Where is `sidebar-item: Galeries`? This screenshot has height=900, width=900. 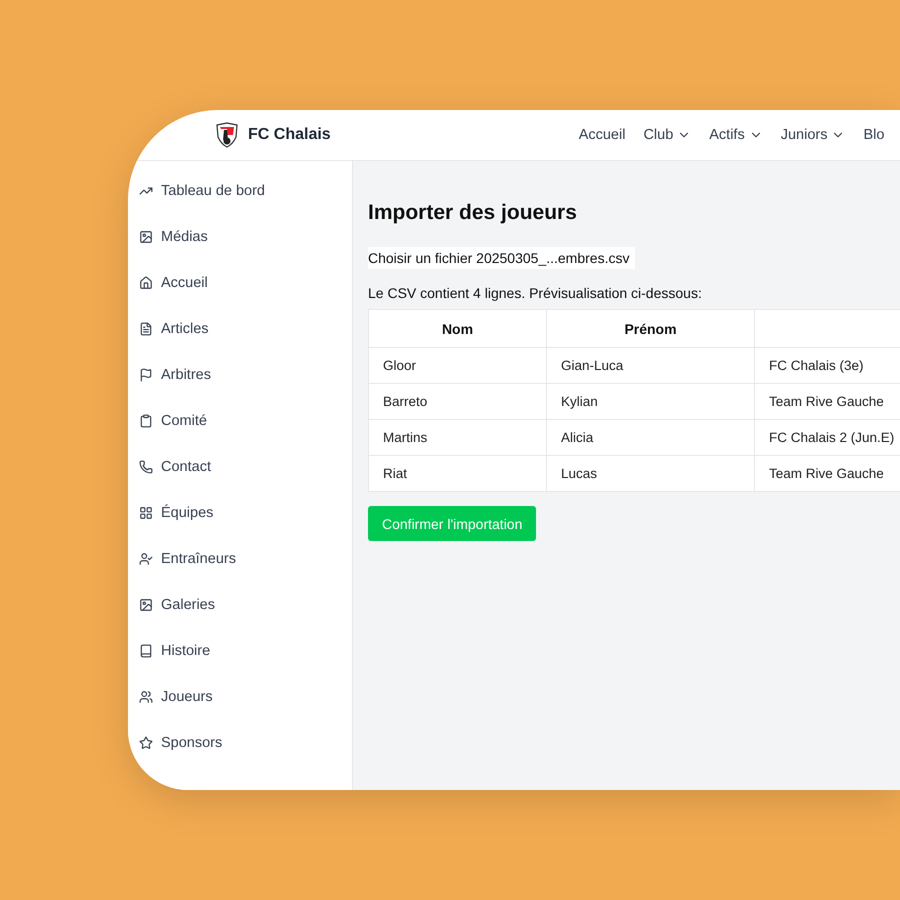 sidebar-item: Galeries is located at coordinates (245, 605).